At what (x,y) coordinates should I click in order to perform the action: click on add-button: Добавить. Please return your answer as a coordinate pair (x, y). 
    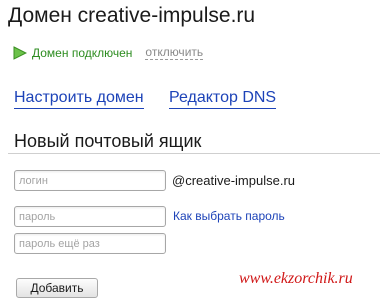
    Looking at the image, I should click on (57, 288).